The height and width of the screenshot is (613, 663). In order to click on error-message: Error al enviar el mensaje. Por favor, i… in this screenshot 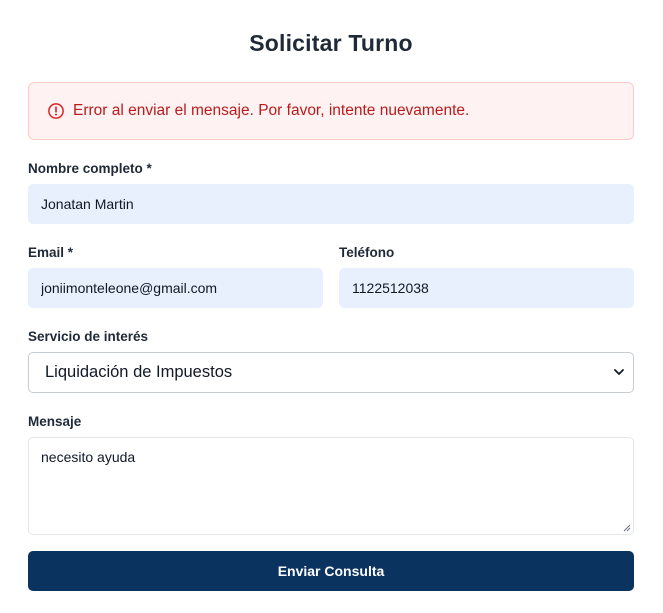, I will do `click(271, 110)`.